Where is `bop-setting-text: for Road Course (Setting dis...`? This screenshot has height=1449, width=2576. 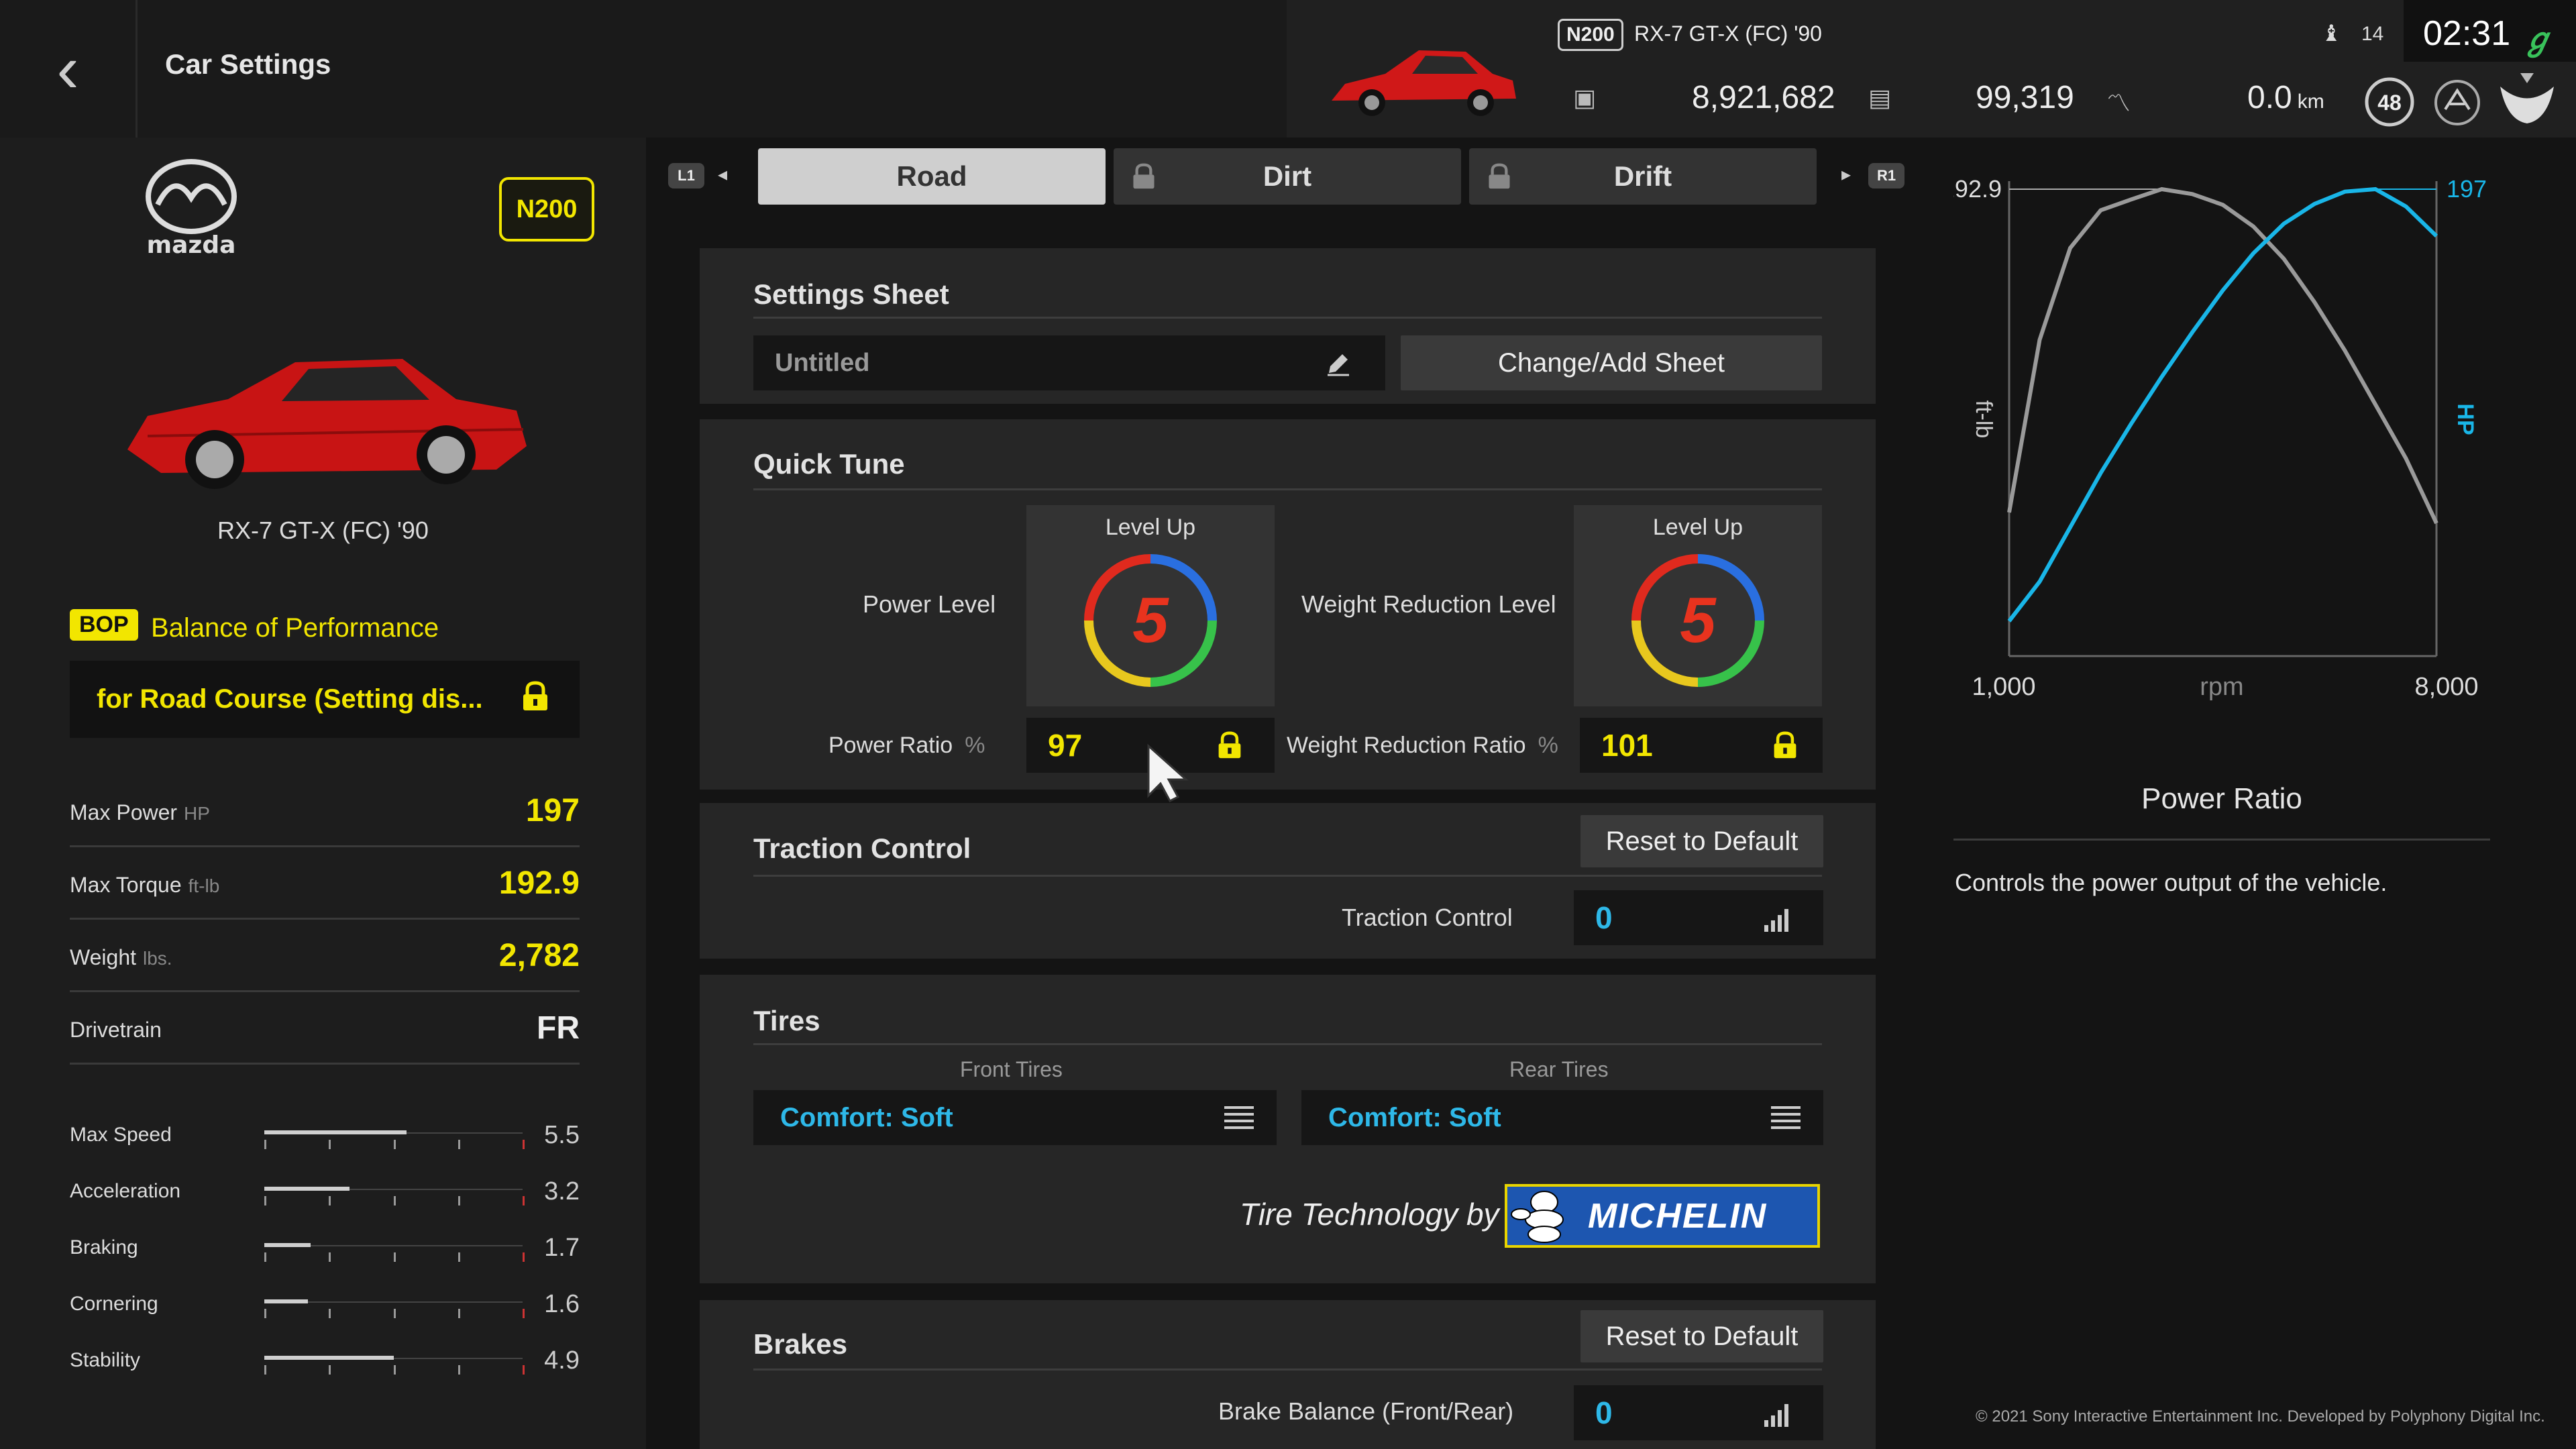 bop-setting-text: for Road Course (Setting dis... is located at coordinates (290, 699).